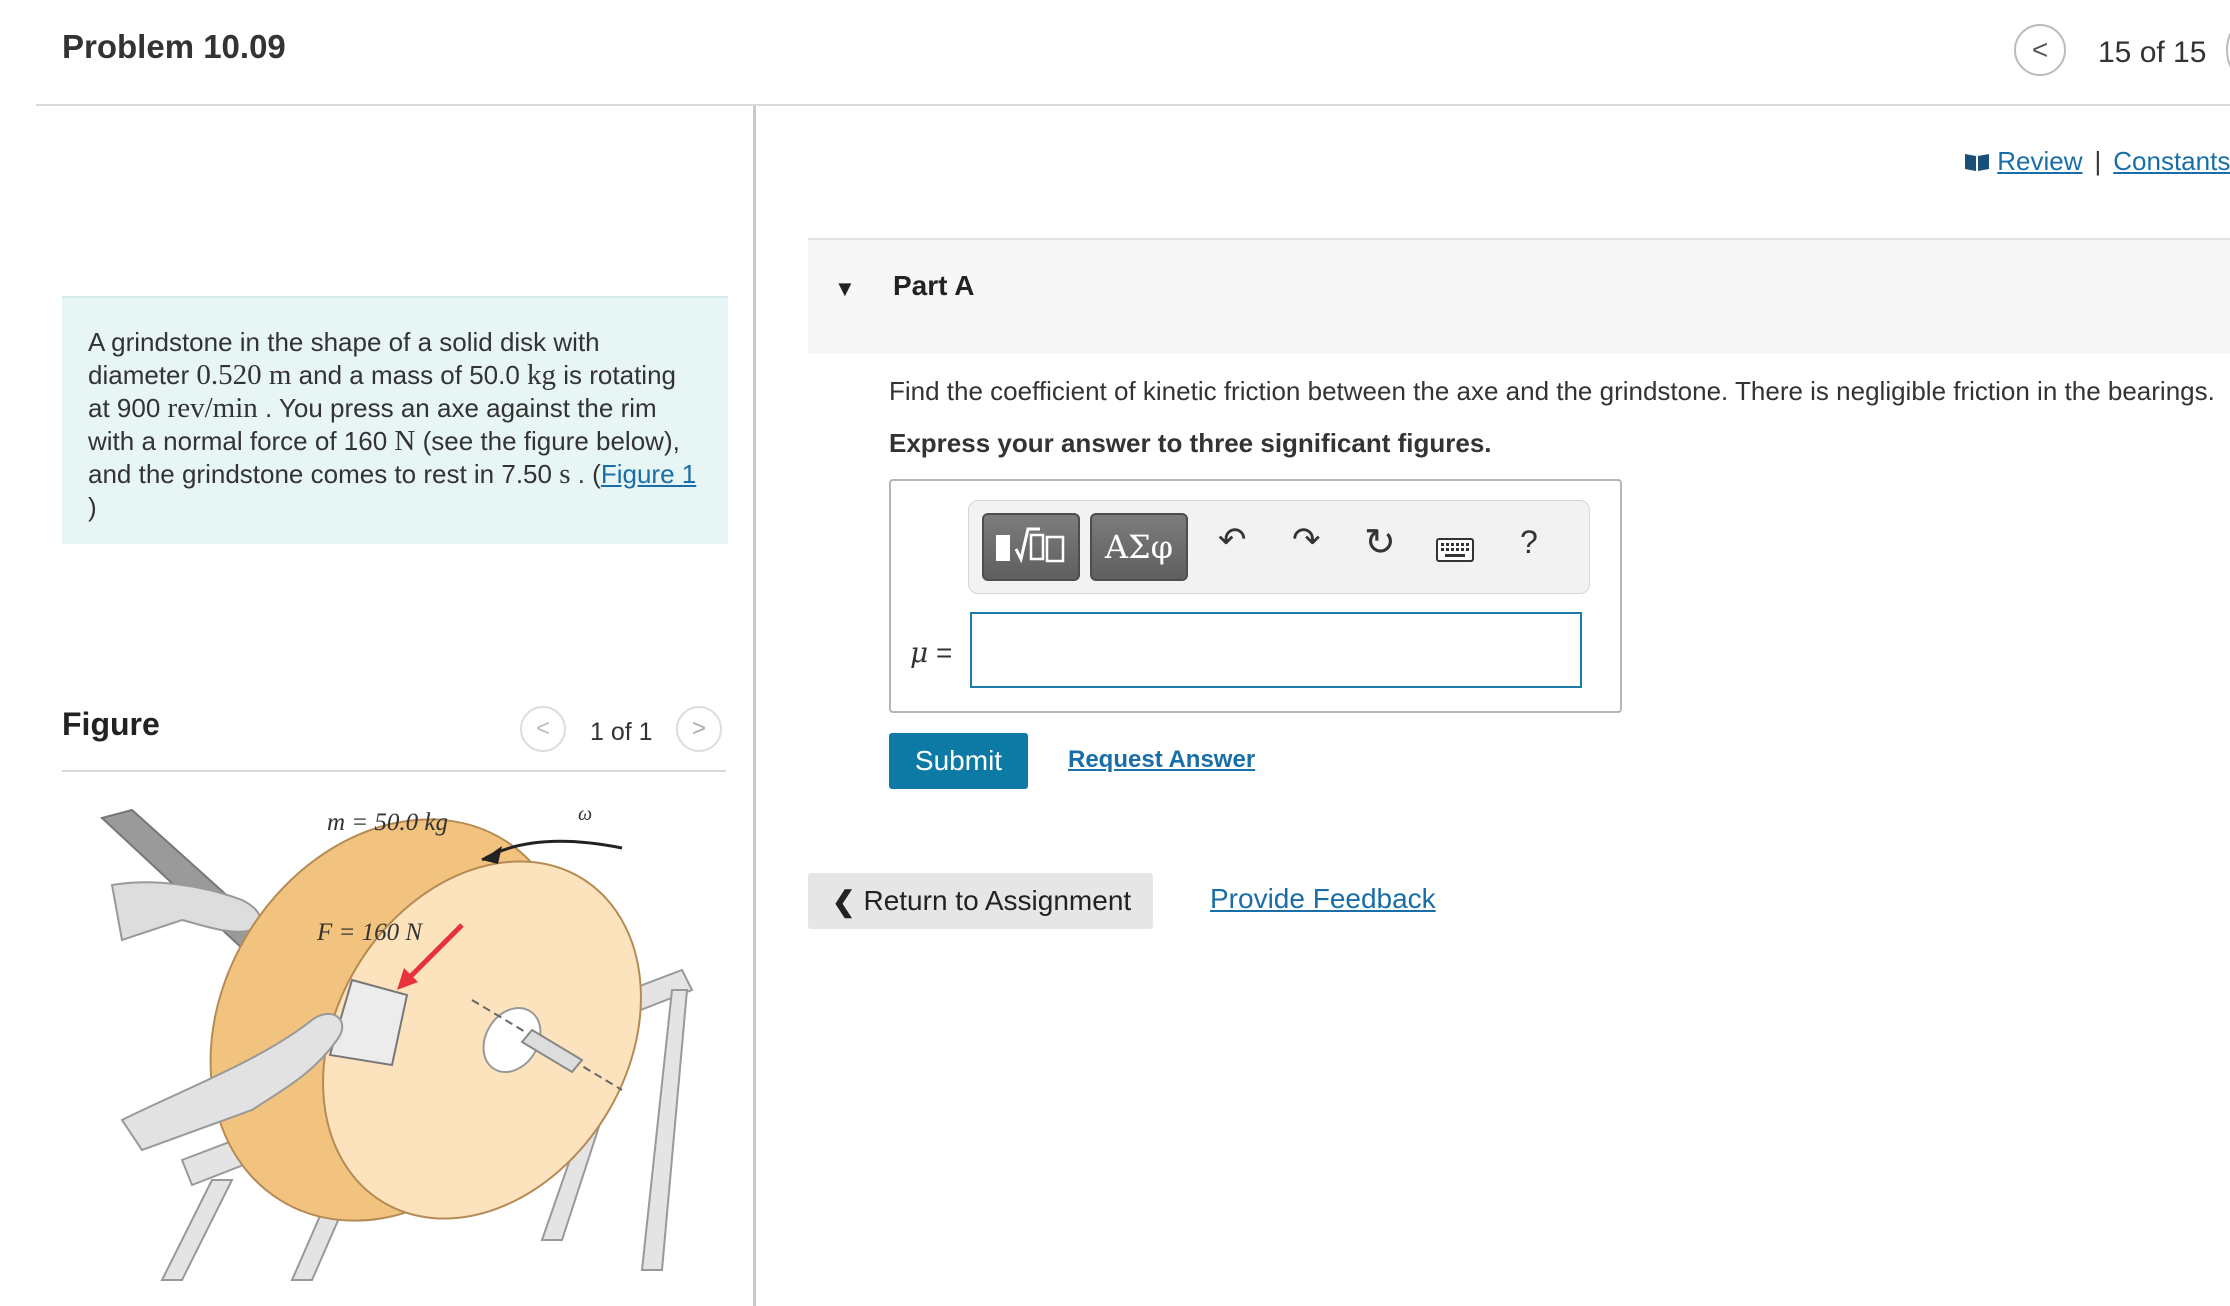  Describe the element at coordinates (844, 901) in the screenshot. I see `chevron-left-icon: ❮` at that location.